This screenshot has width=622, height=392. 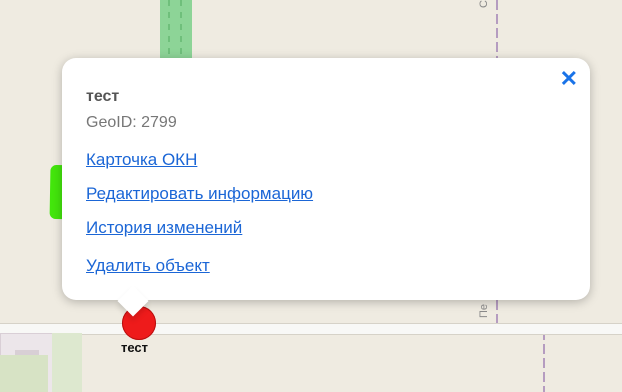 What do you see at coordinates (135, 347) in the screenshot?
I see `marker-label: тест` at bounding box center [135, 347].